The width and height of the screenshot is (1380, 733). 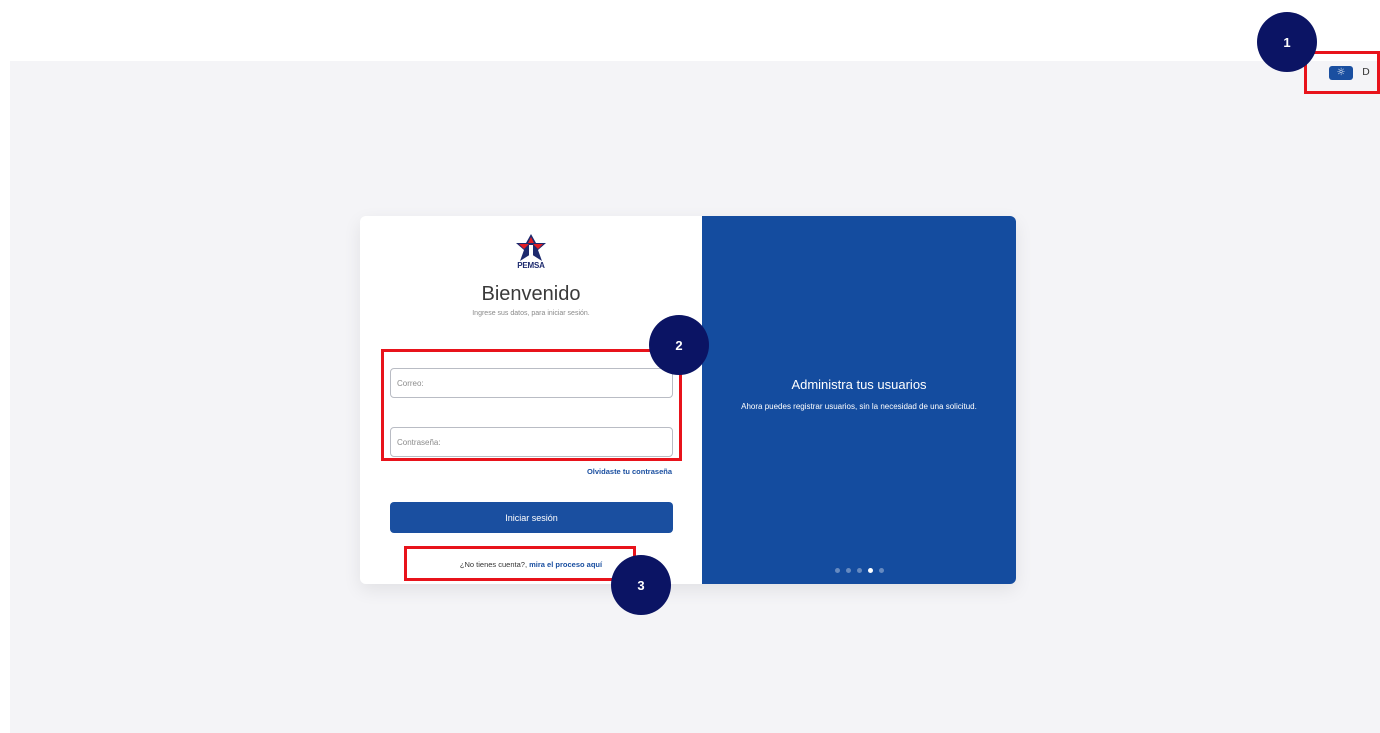 I want to click on page-subtitle: Ingrese sus datos, para iniciar sesión., so click(x=531, y=313).